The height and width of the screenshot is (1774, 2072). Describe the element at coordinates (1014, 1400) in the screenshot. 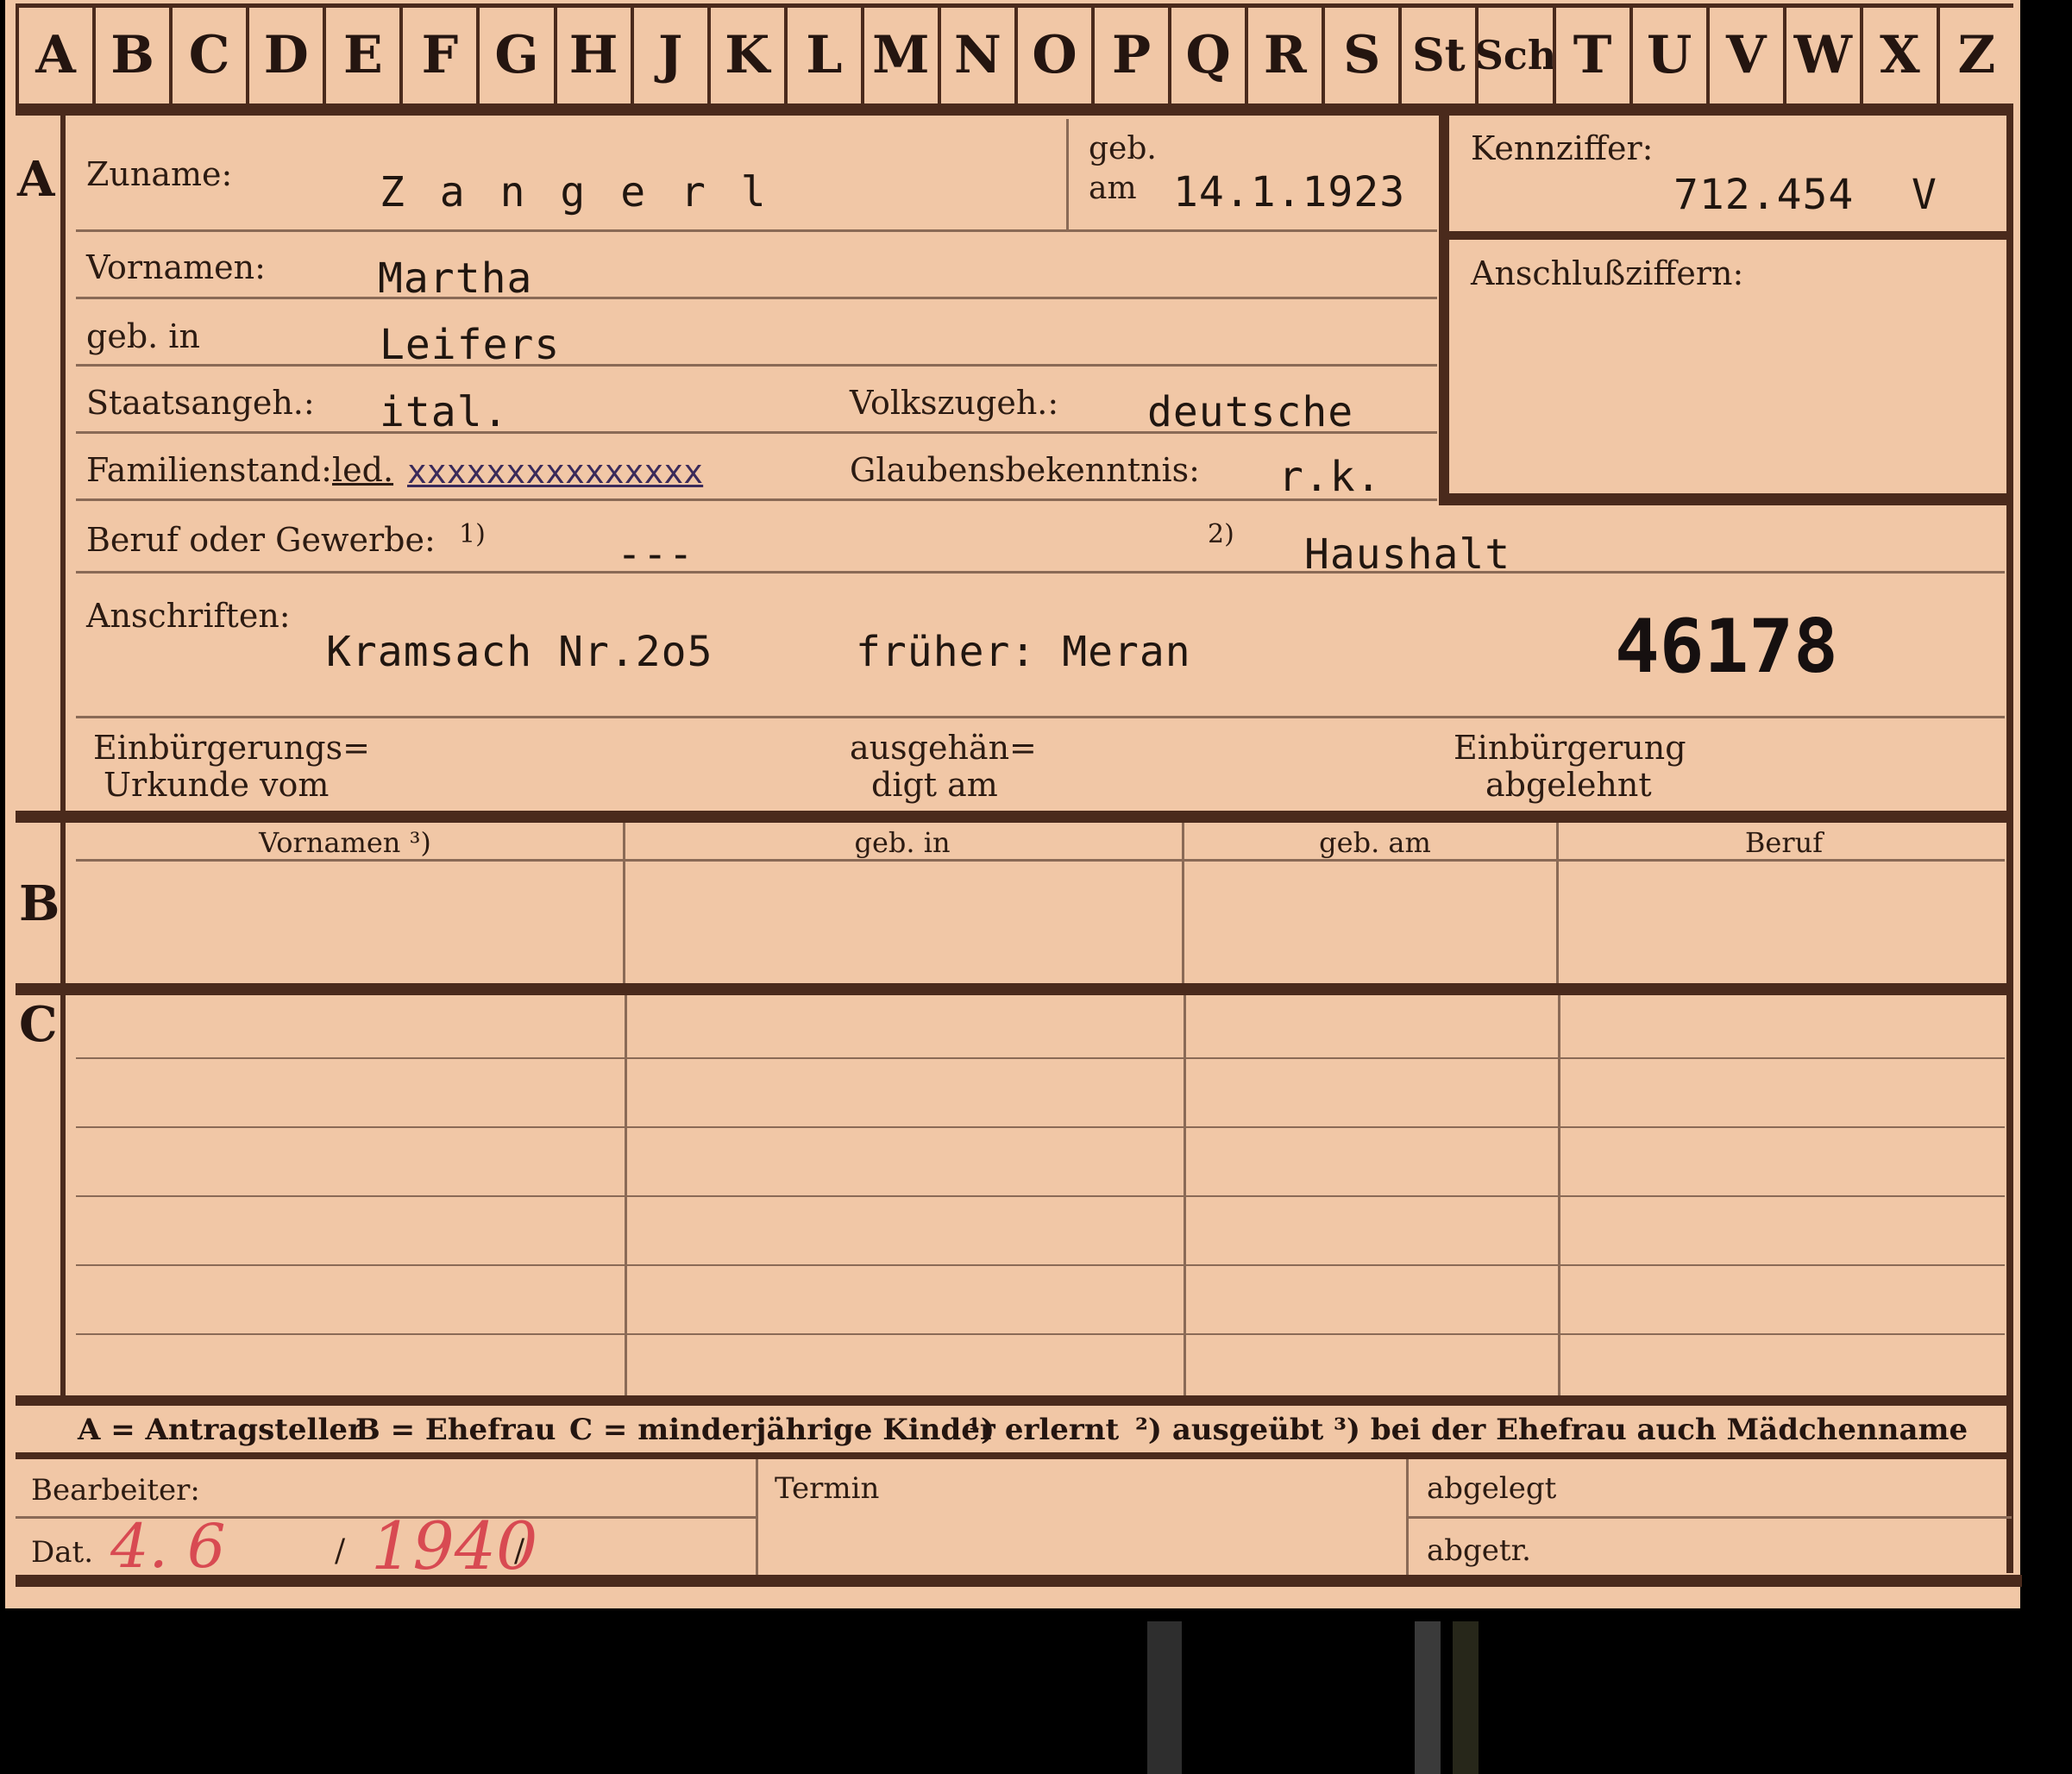

I see `legend-top-rule` at that location.